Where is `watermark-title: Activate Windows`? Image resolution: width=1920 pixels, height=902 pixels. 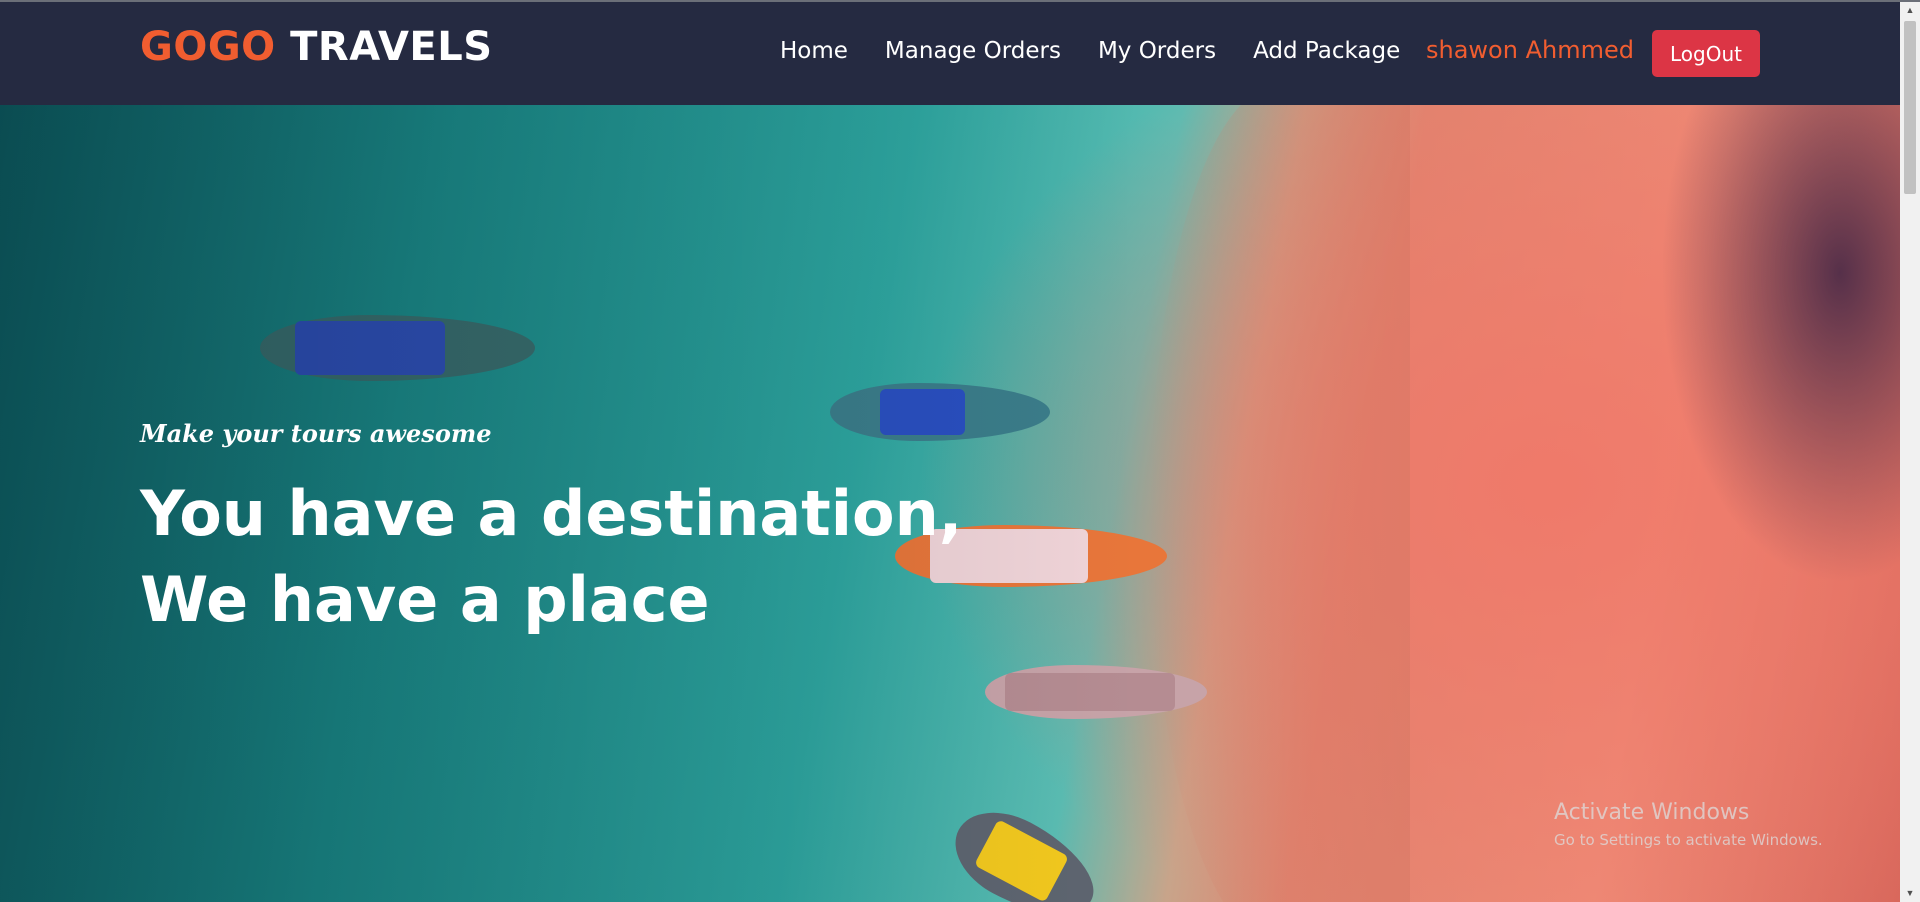 watermark-title: Activate Windows is located at coordinates (1652, 812).